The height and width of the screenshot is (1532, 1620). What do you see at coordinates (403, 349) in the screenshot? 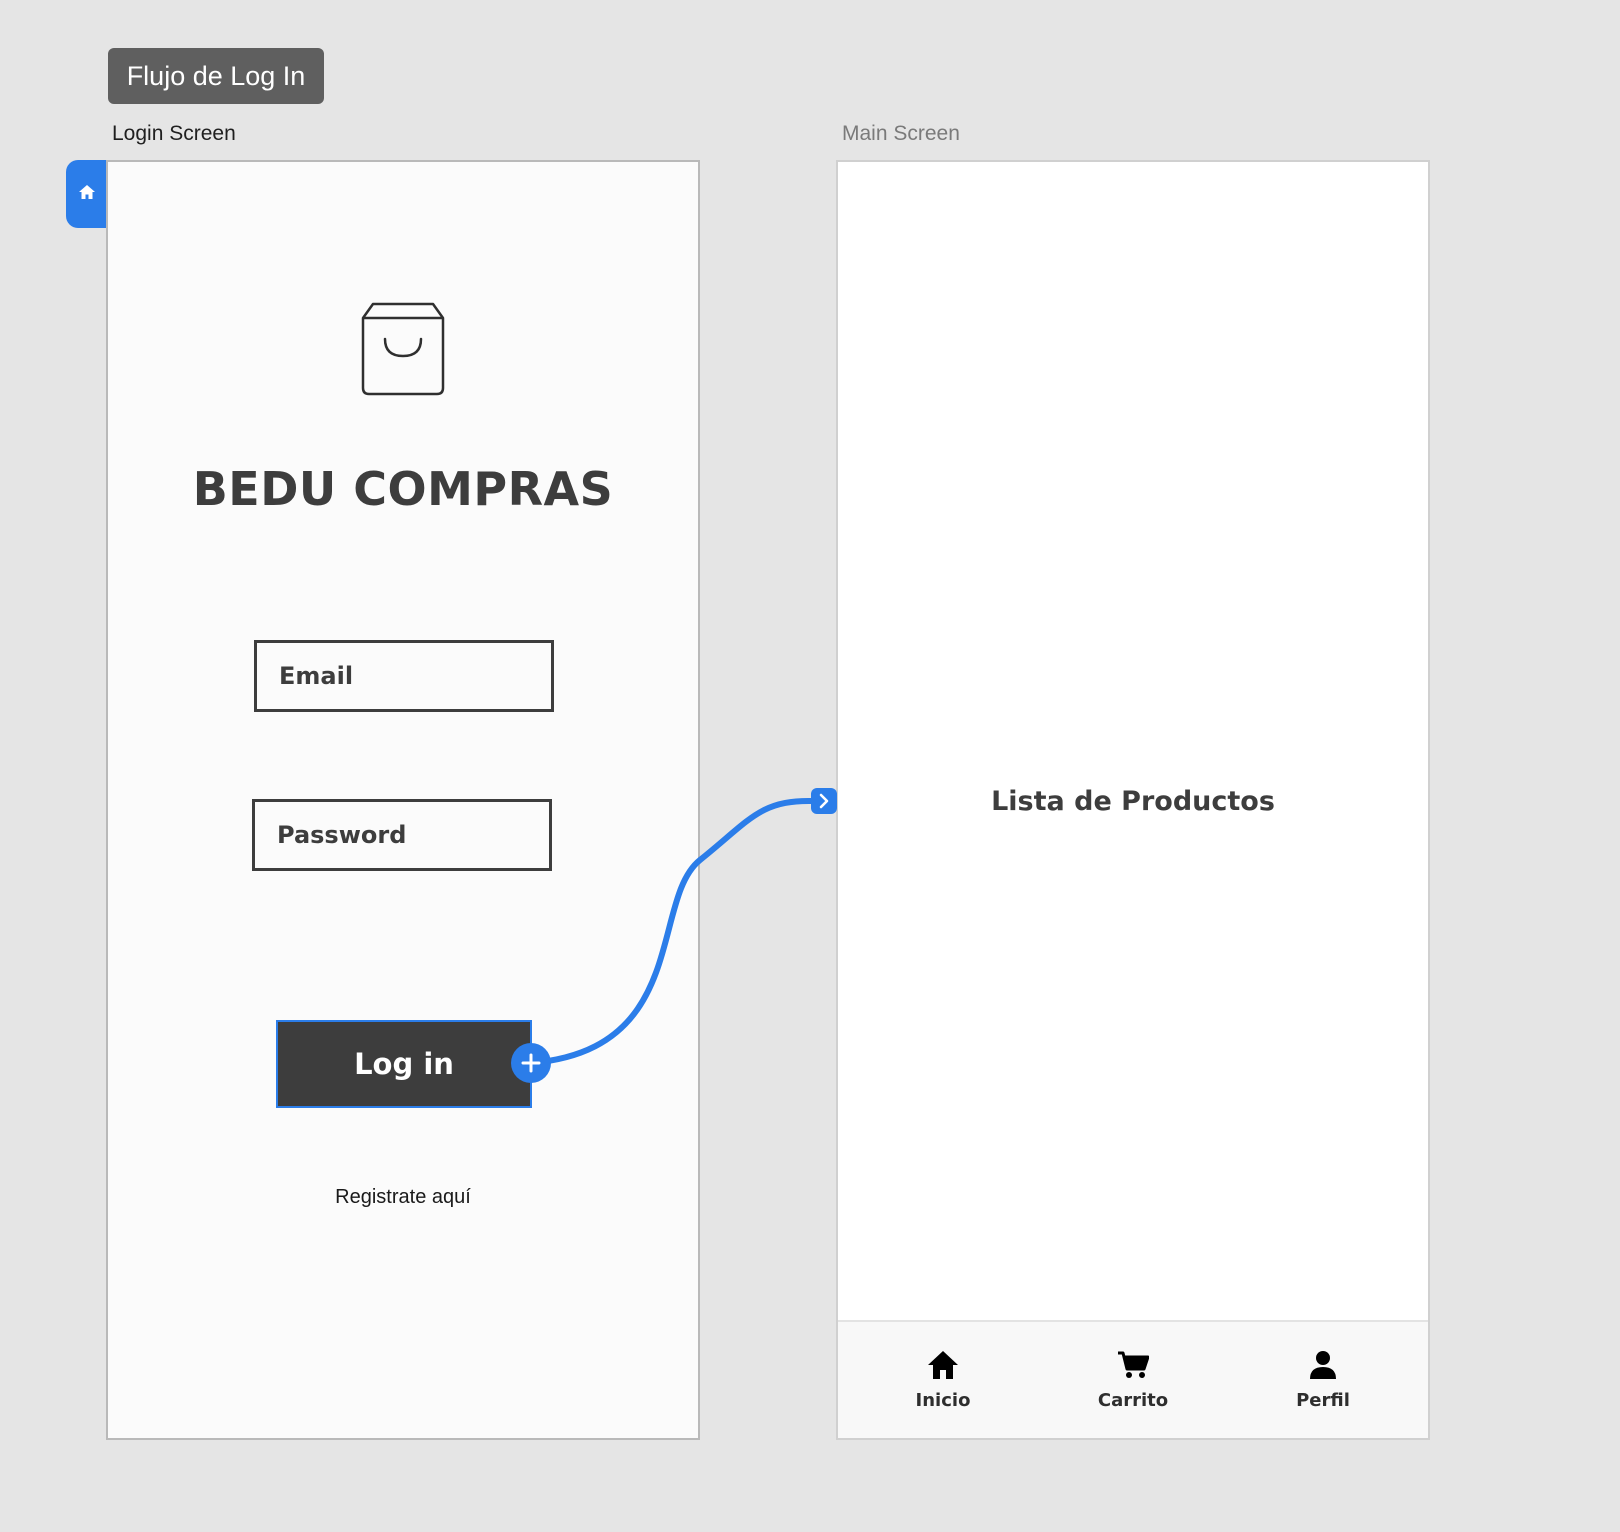
I see `shopping-bag-icon` at bounding box center [403, 349].